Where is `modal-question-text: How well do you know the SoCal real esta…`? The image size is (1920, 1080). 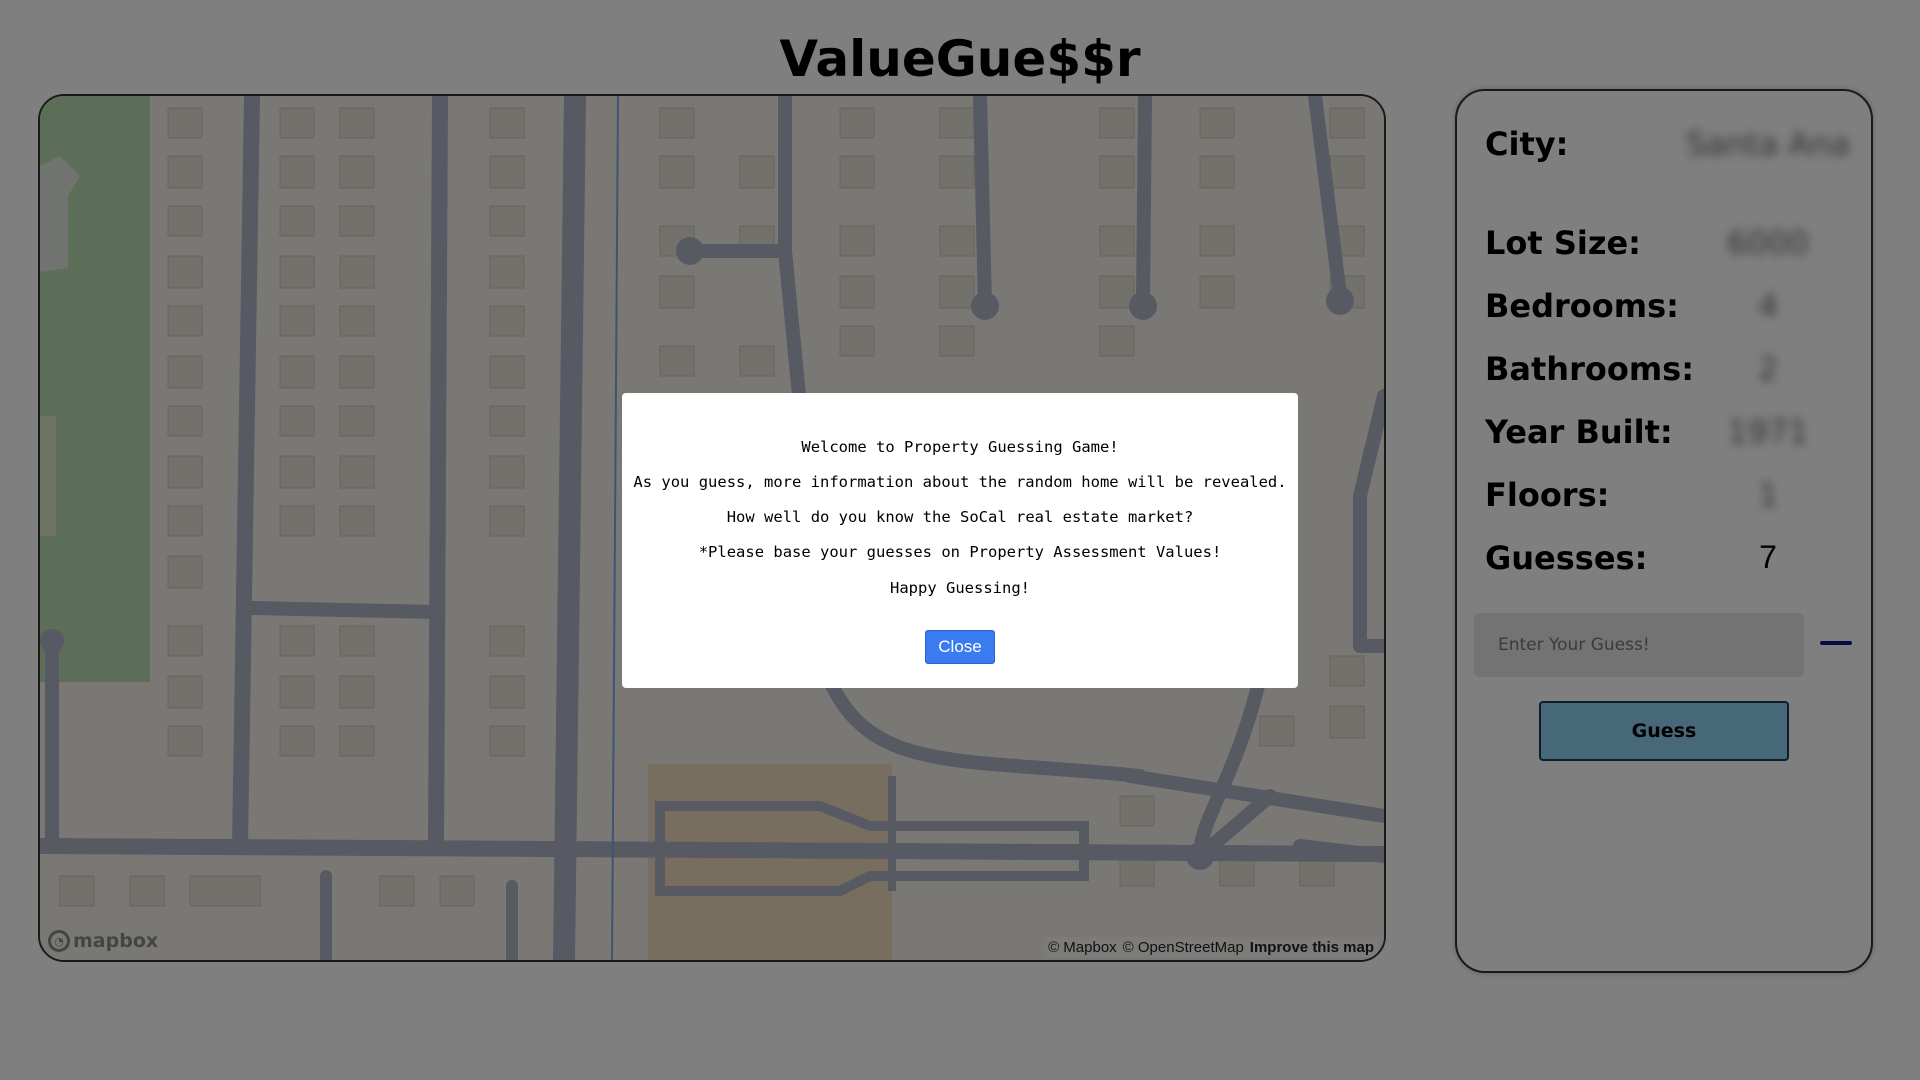
modal-question-text: How well do you know the SoCal real esta… is located at coordinates (960, 517).